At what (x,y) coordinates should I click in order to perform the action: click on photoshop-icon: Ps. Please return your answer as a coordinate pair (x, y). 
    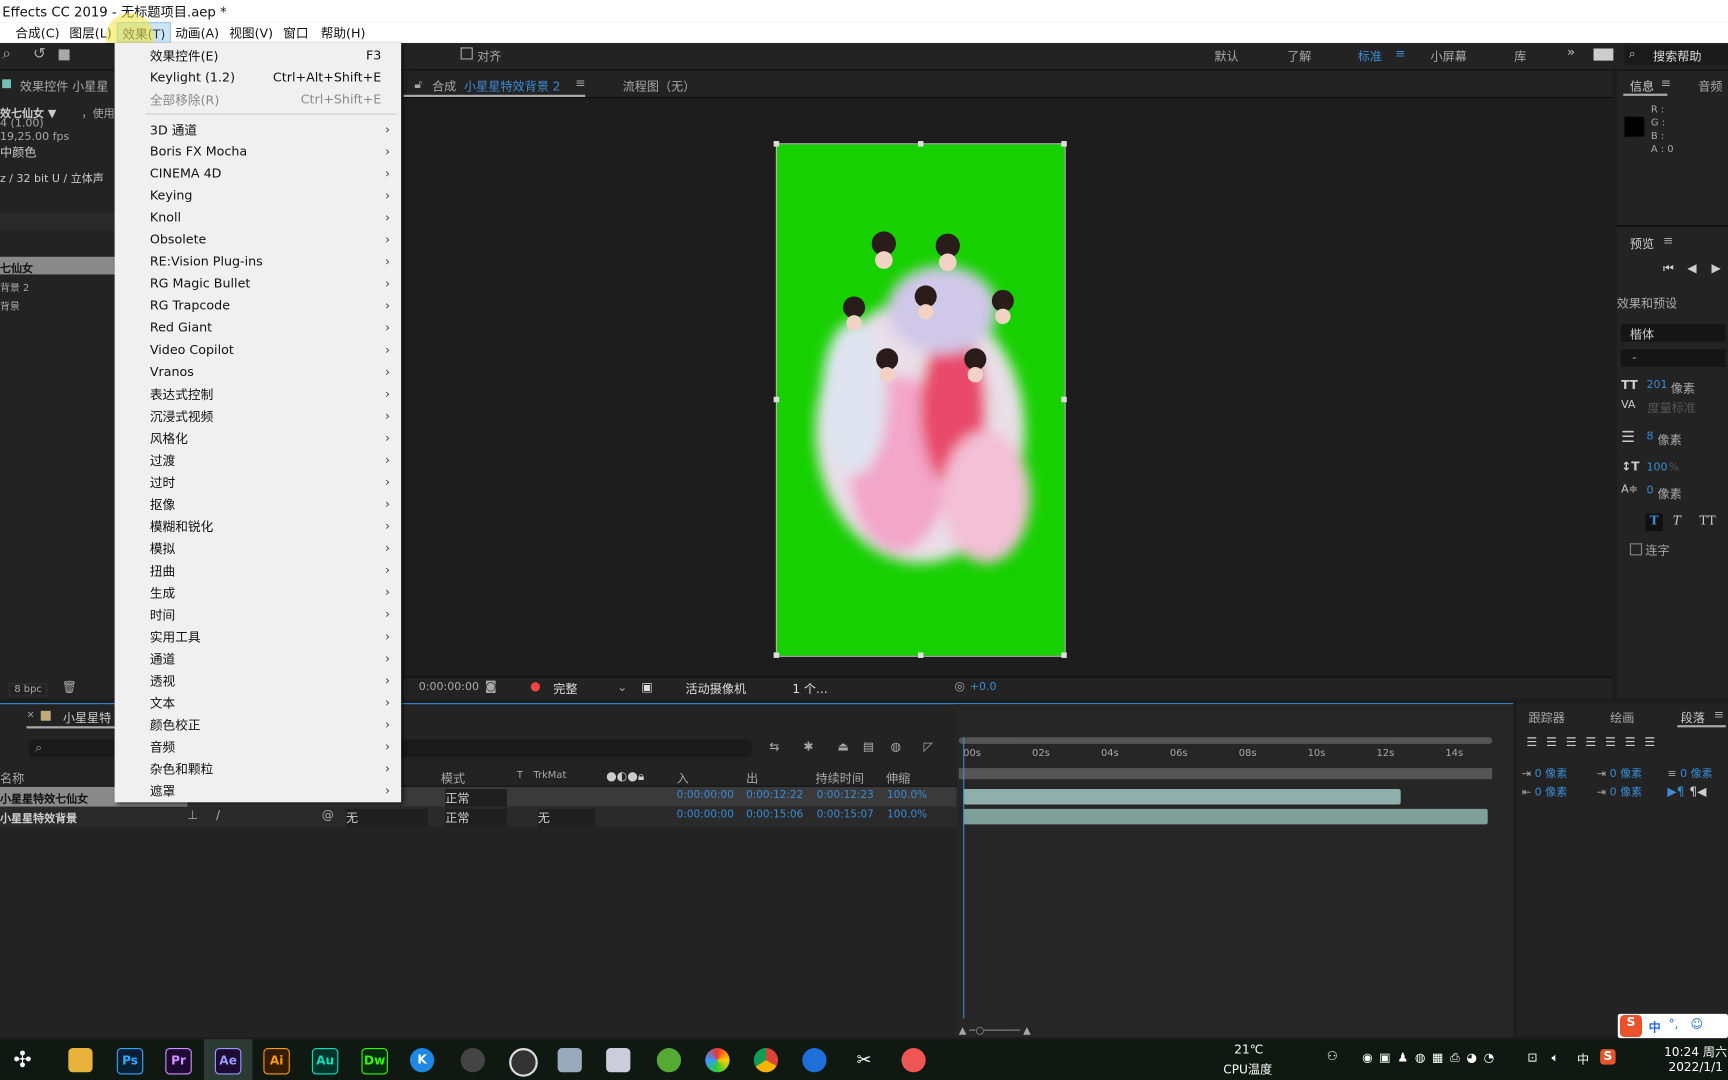
    Looking at the image, I should click on (130, 1061).